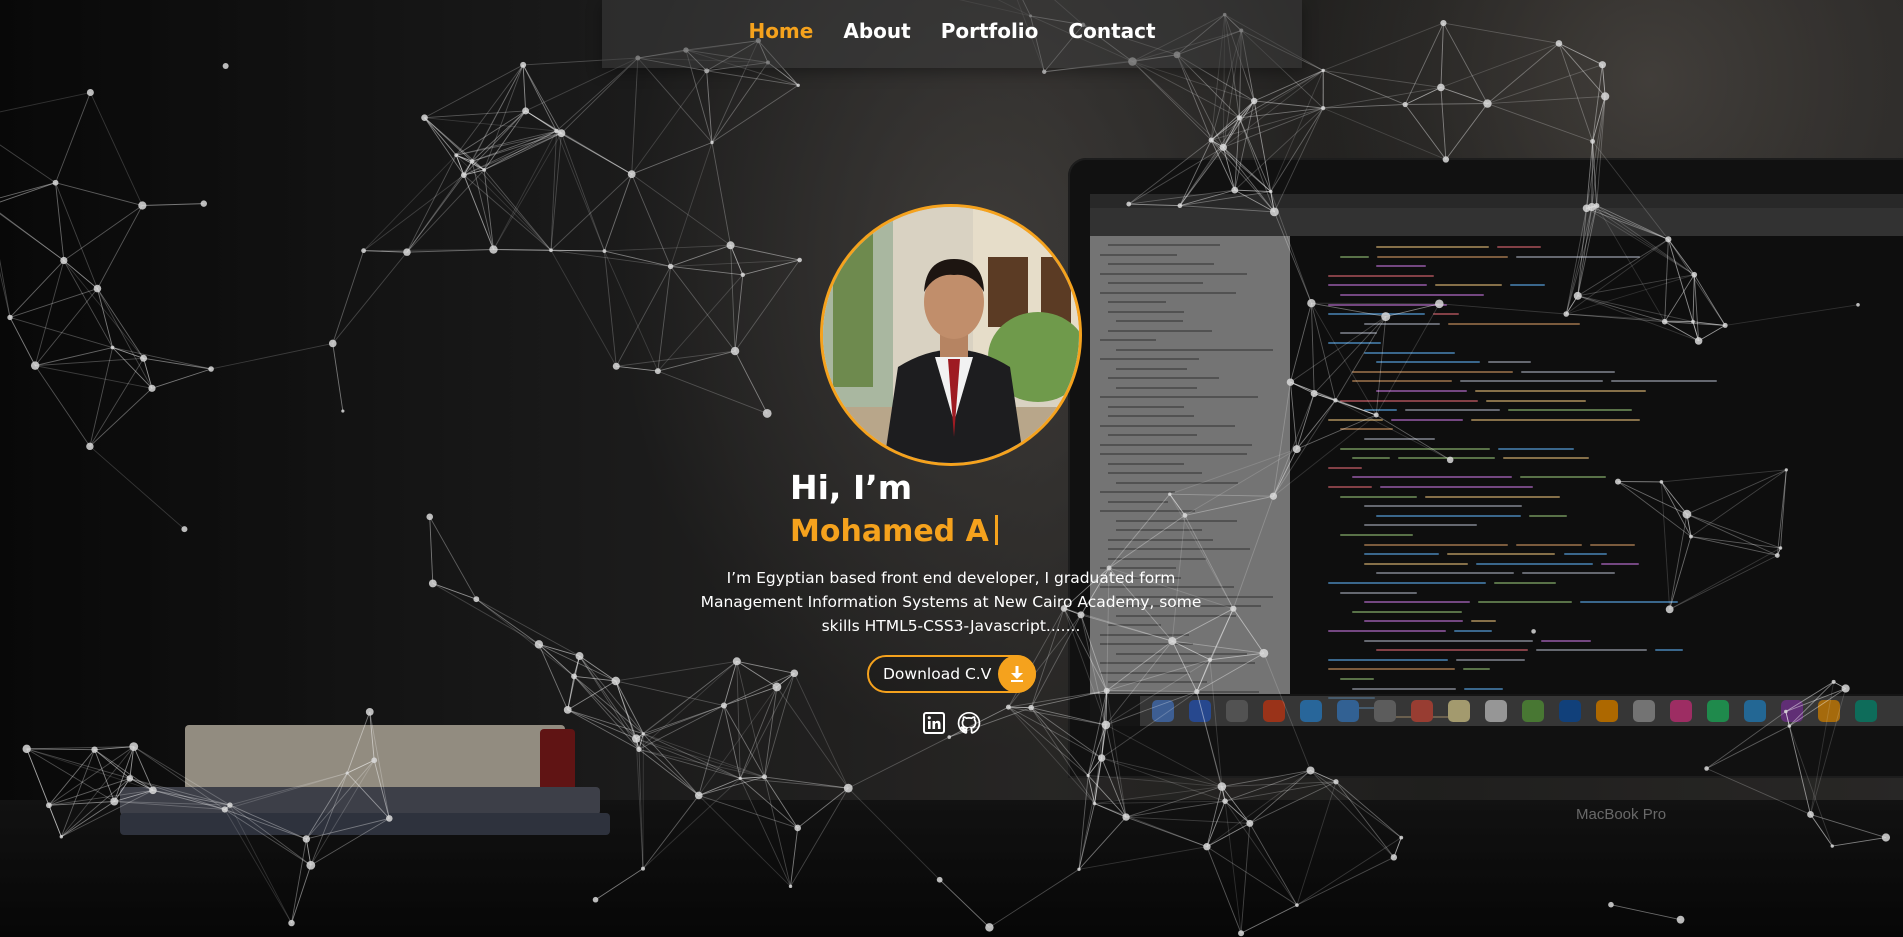 Image resolution: width=1903 pixels, height=937 pixels. I want to click on nav-about-link: About, so click(876, 31).